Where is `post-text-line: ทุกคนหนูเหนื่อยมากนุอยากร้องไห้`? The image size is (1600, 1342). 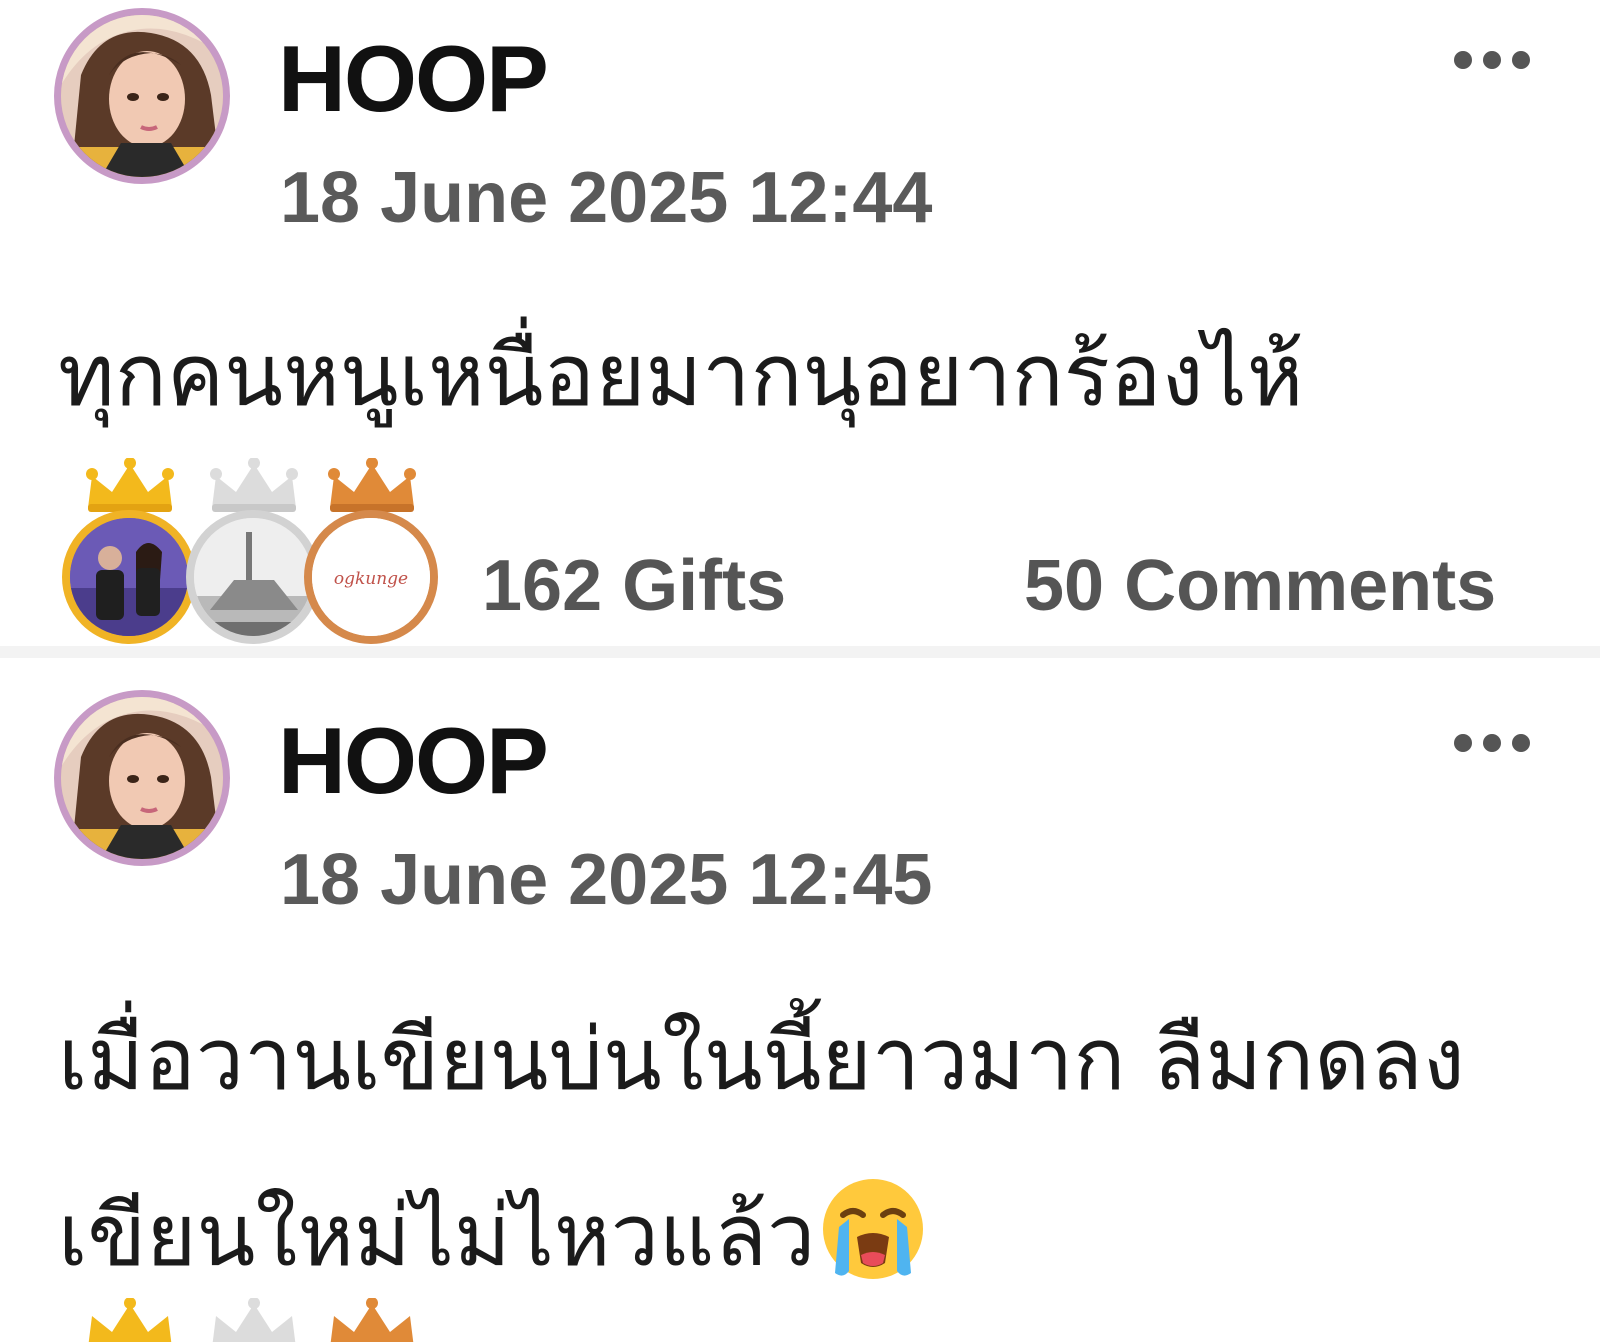 post-text-line: ทุกคนหนูเหนื่อยมากนุอยากร้องไห้ is located at coordinates (681, 376).